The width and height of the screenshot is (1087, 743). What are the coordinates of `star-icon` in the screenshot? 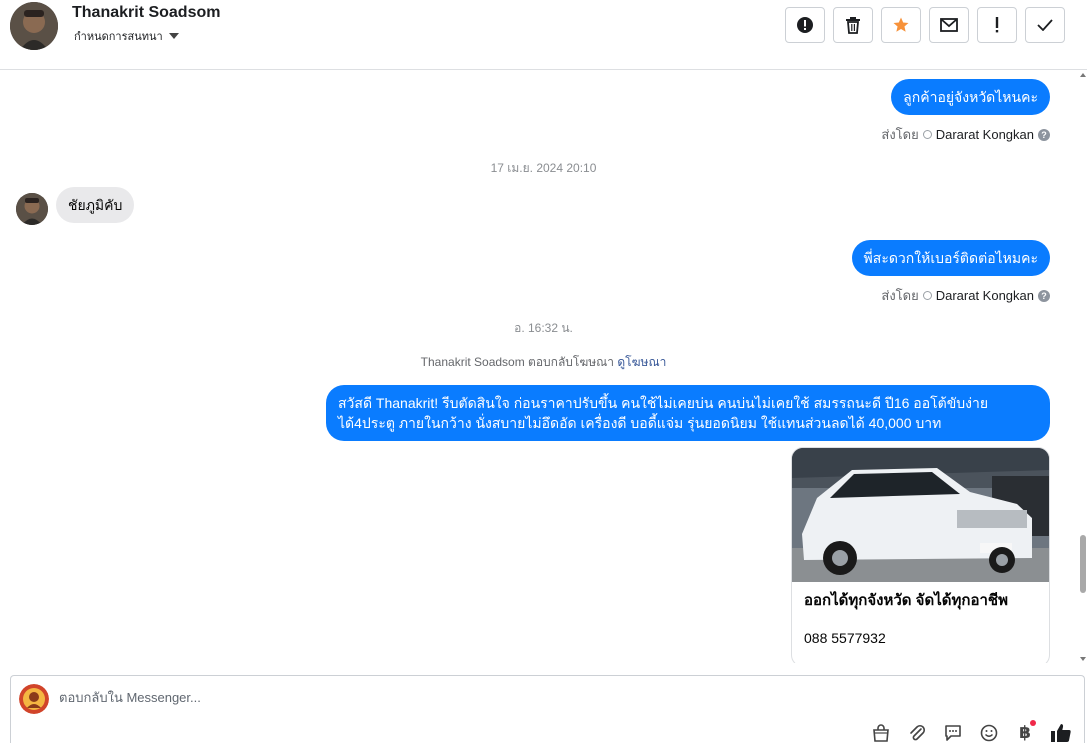 It's located at (901, 24).